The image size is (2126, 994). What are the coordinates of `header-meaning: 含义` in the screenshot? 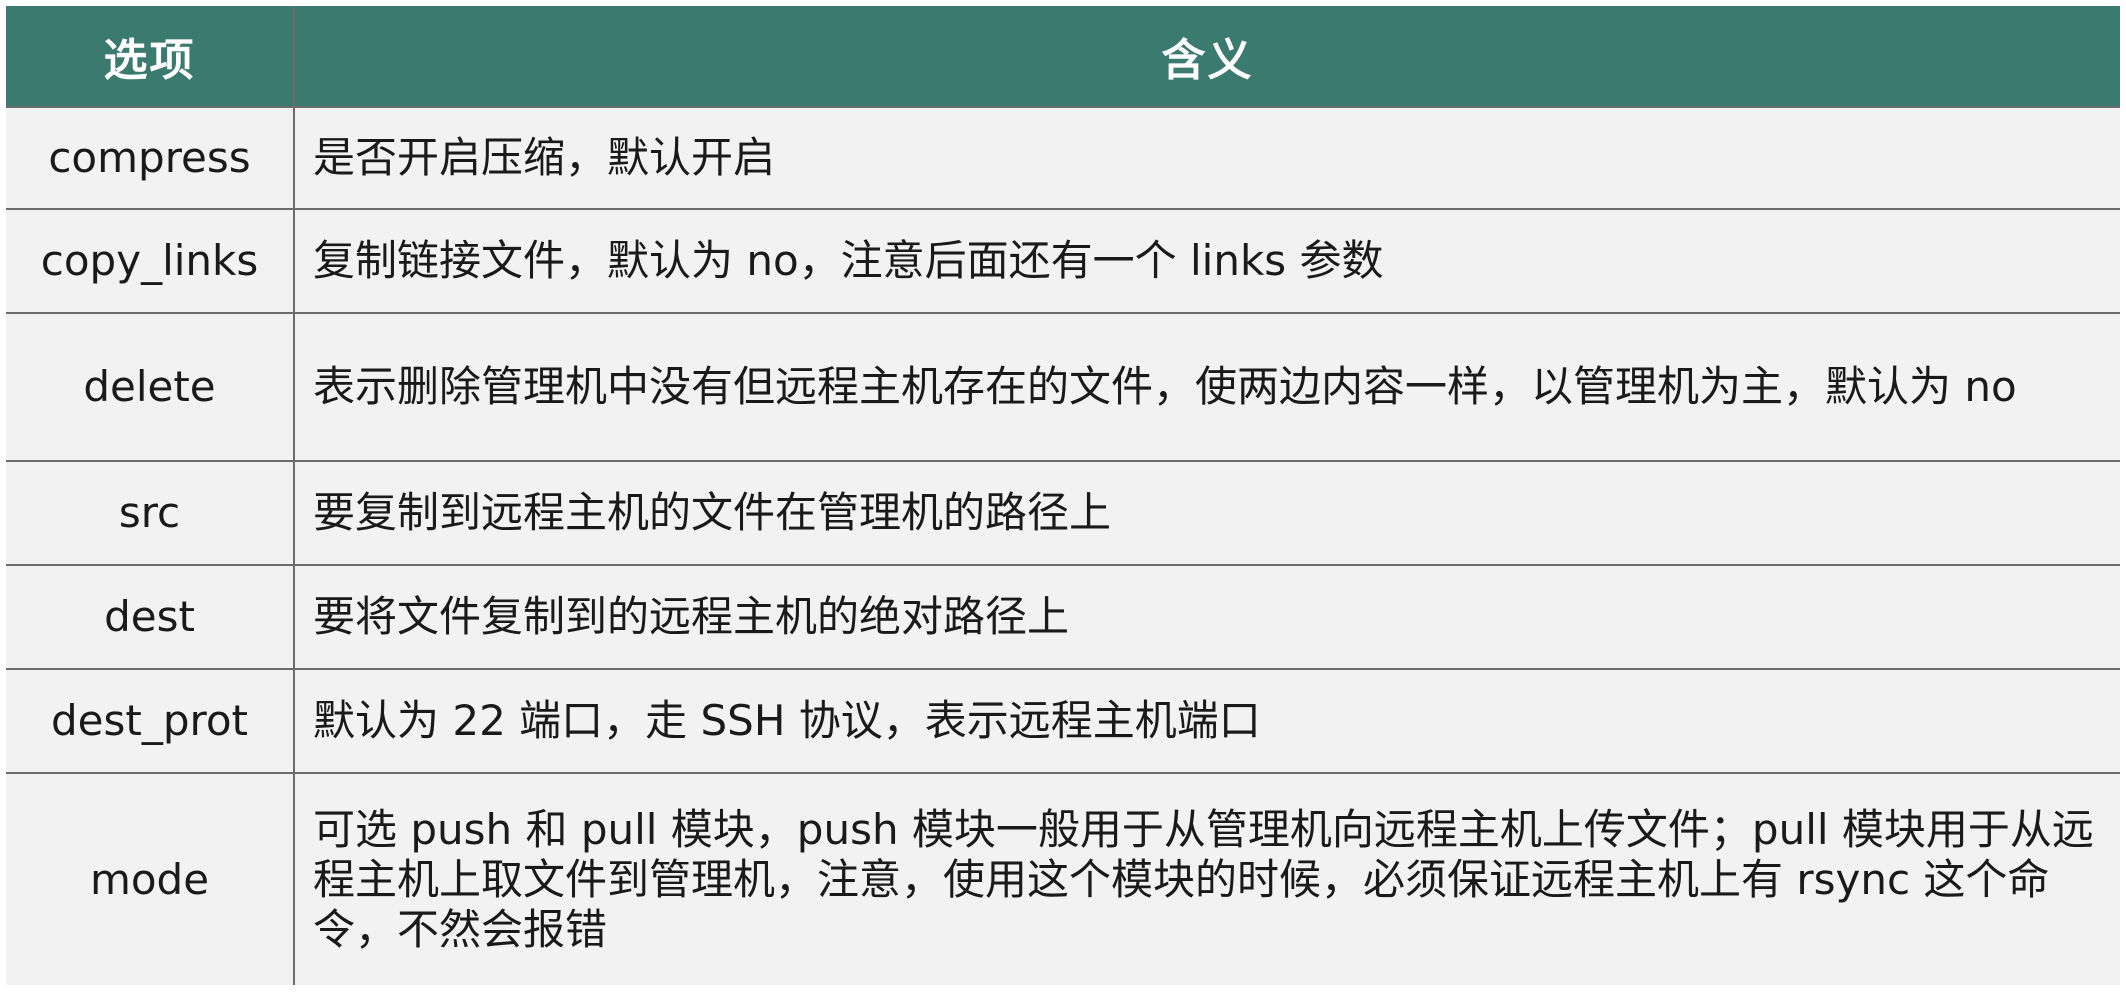 It's located at (1206, 57).